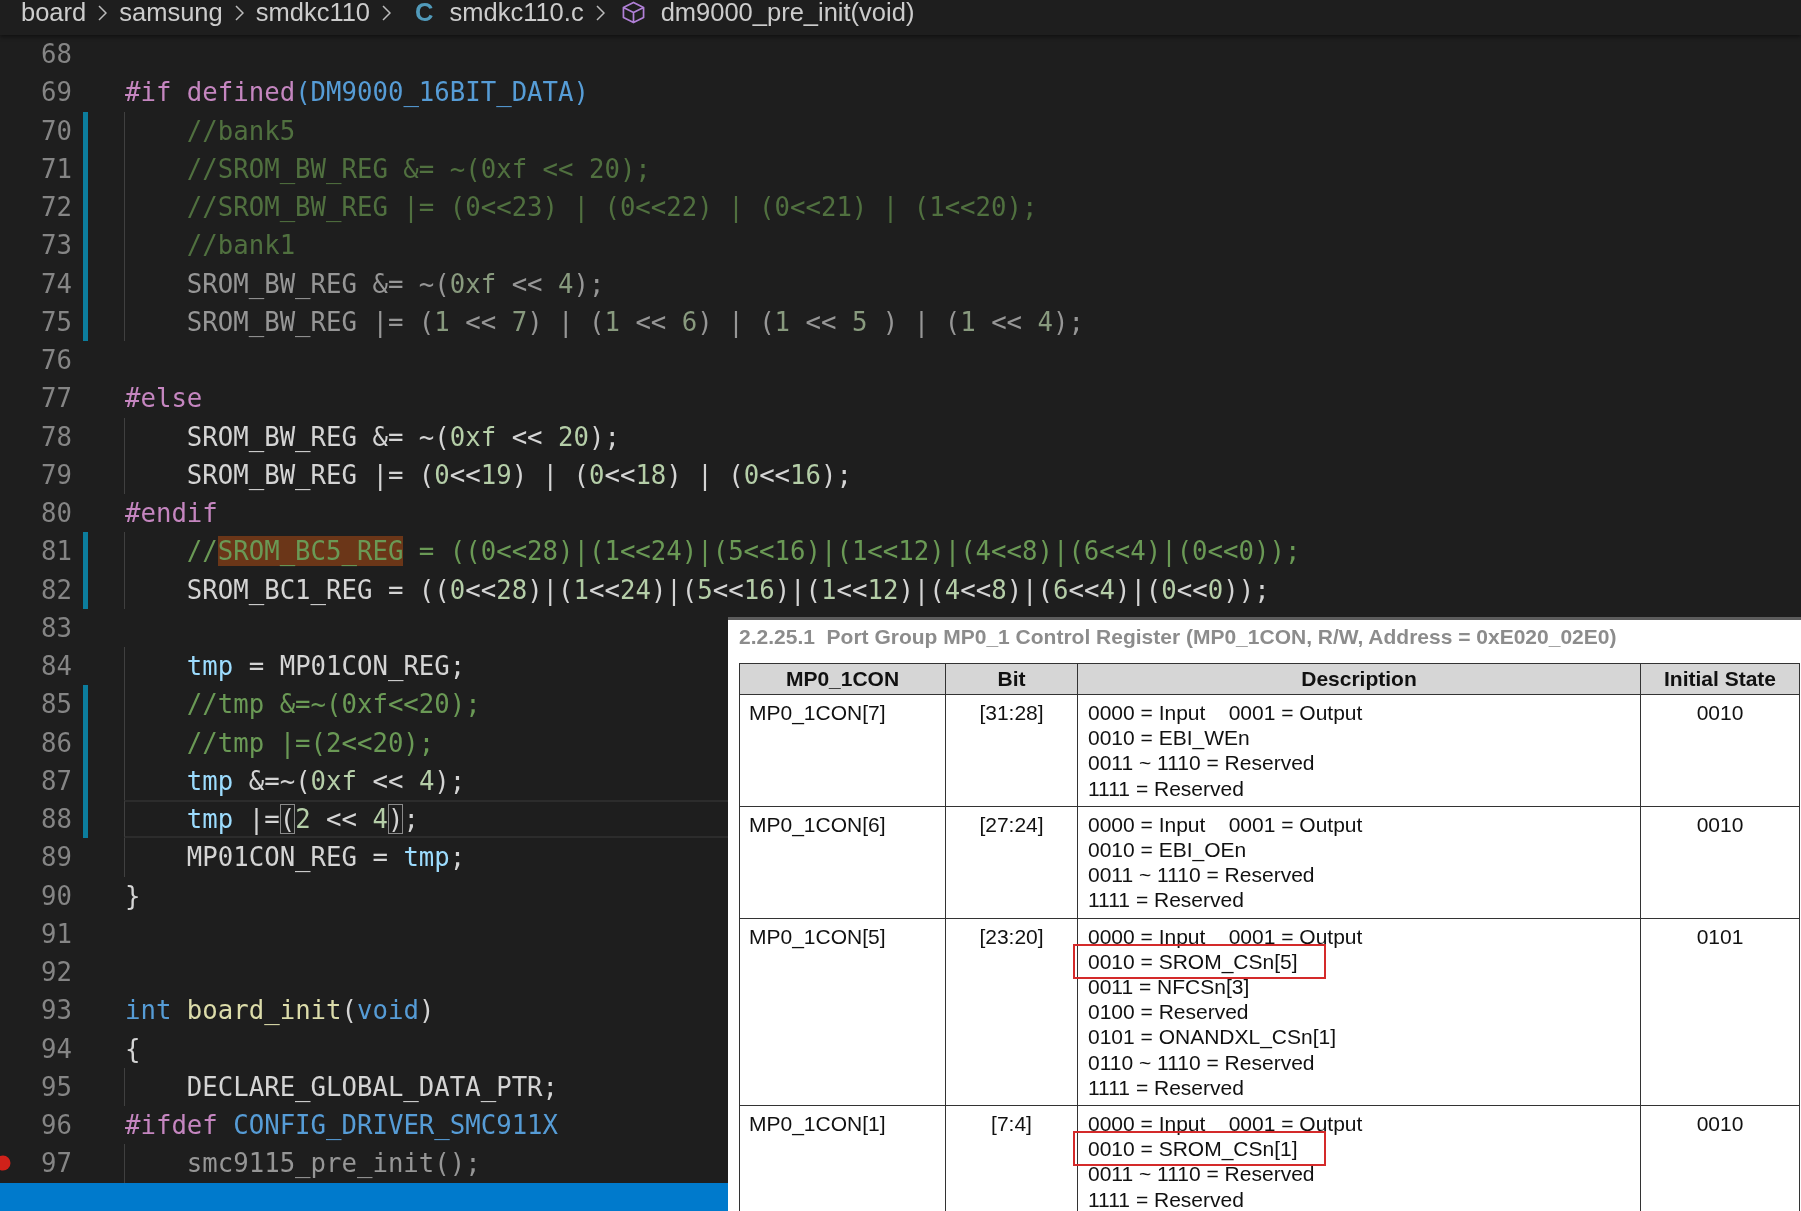  Describe the element at coordinates (418, 168) in the screenshot. I see `code-line: //SROM_BW_REG &= ~(0xf << 20);` at that location.